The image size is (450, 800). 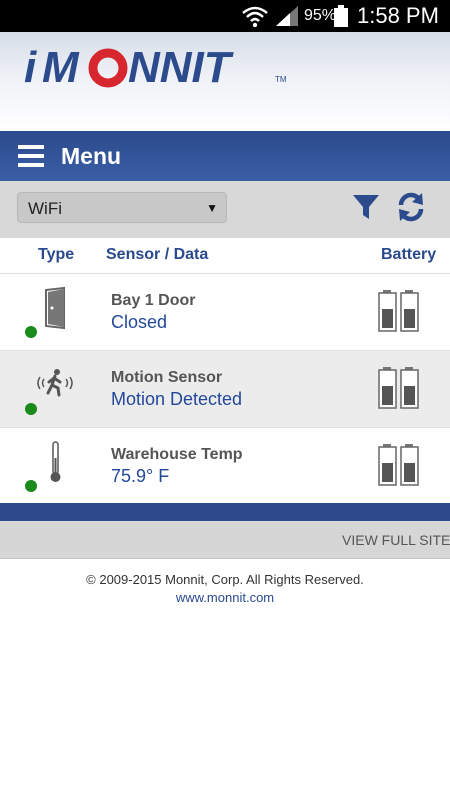 What do you see at coordinates (55, 461) in the screenshot?
I see `thermometer-icon` at bounding box center [55, 461].